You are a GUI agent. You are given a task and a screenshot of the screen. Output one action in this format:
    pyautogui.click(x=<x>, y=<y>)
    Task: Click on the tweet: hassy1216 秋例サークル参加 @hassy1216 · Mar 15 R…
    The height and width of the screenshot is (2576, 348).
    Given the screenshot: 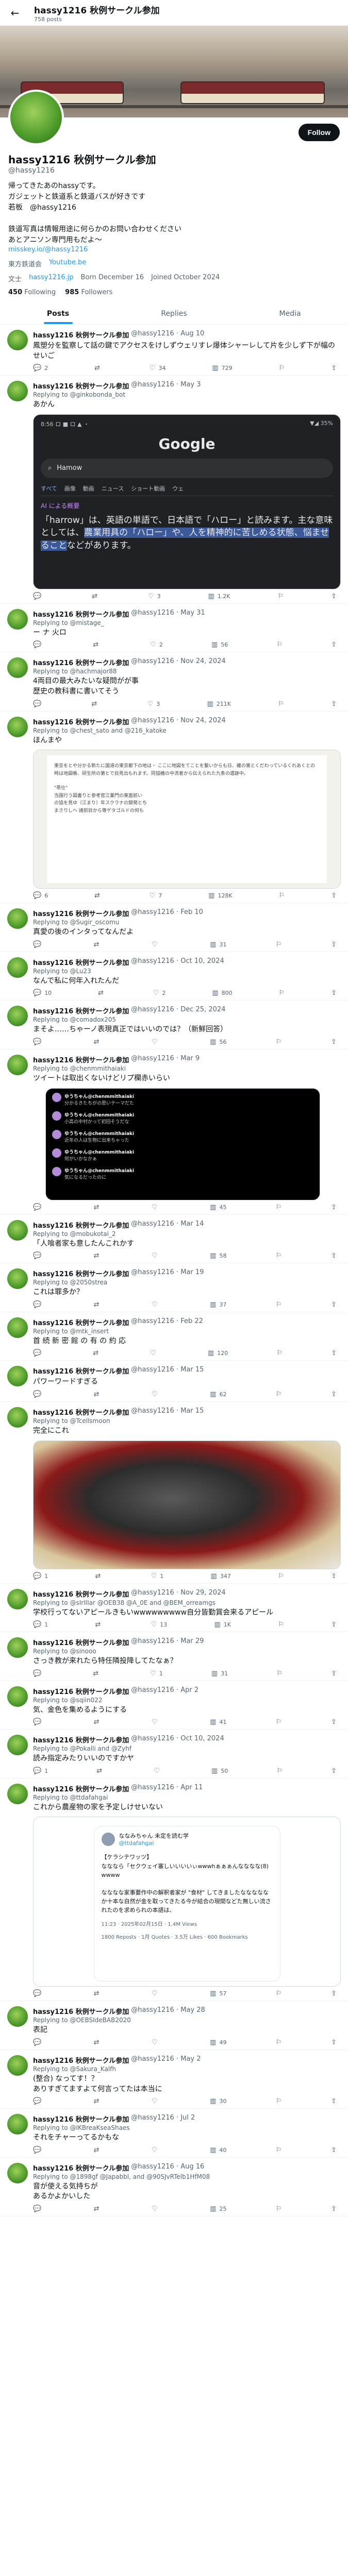 What is the action you would take?
    pyautogui.click(x=174, y=1493)
    